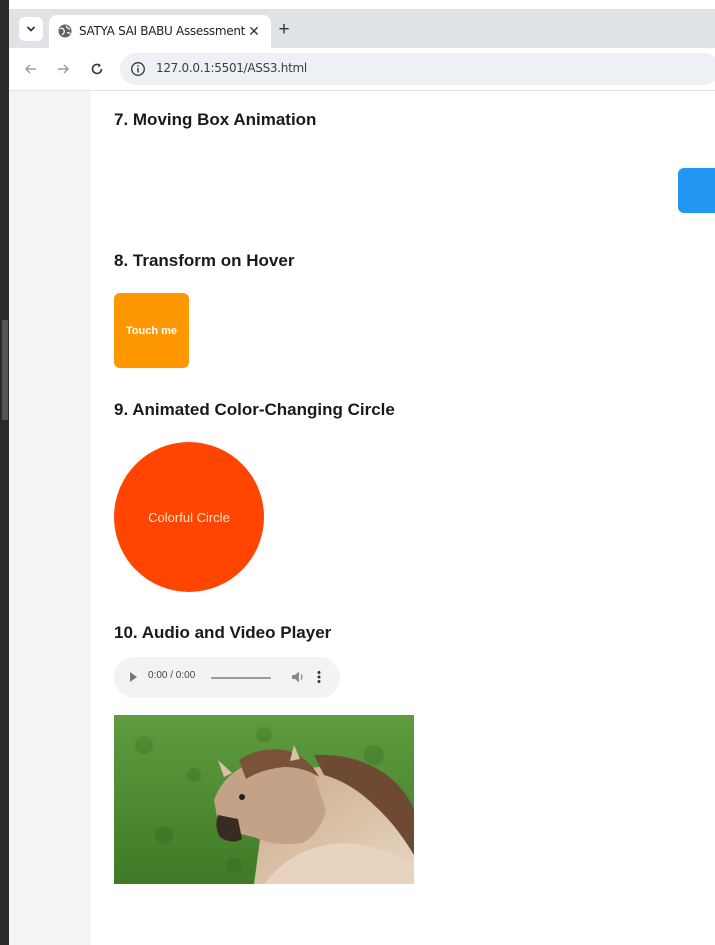 The height and width of the screenshot is (945, 715). Describe the element at coordinates (362, 28) in the screenshot. I see `tab-strip: SATYA SAI BABU Assessment ✕ +` at that location.